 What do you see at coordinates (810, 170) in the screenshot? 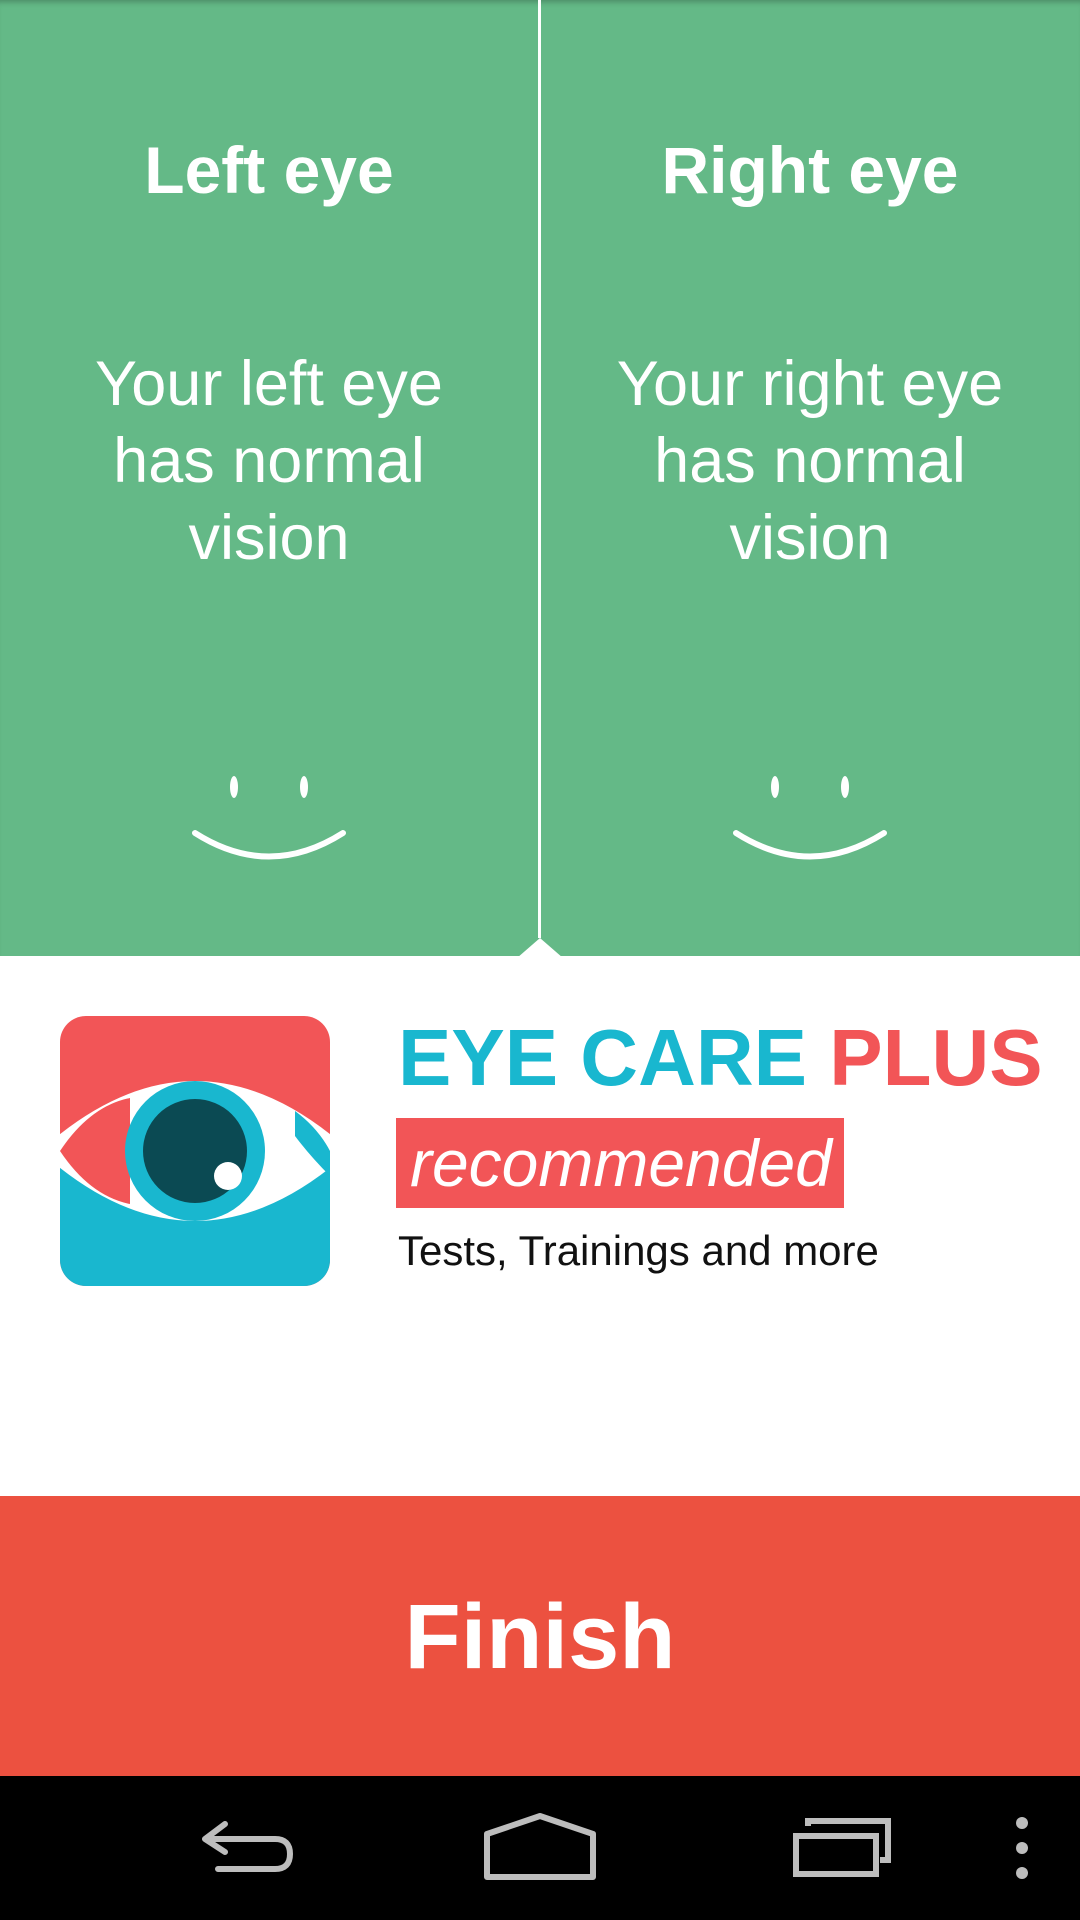
I see `right-eye-title: Right eye` at bounding box center [810, 170].